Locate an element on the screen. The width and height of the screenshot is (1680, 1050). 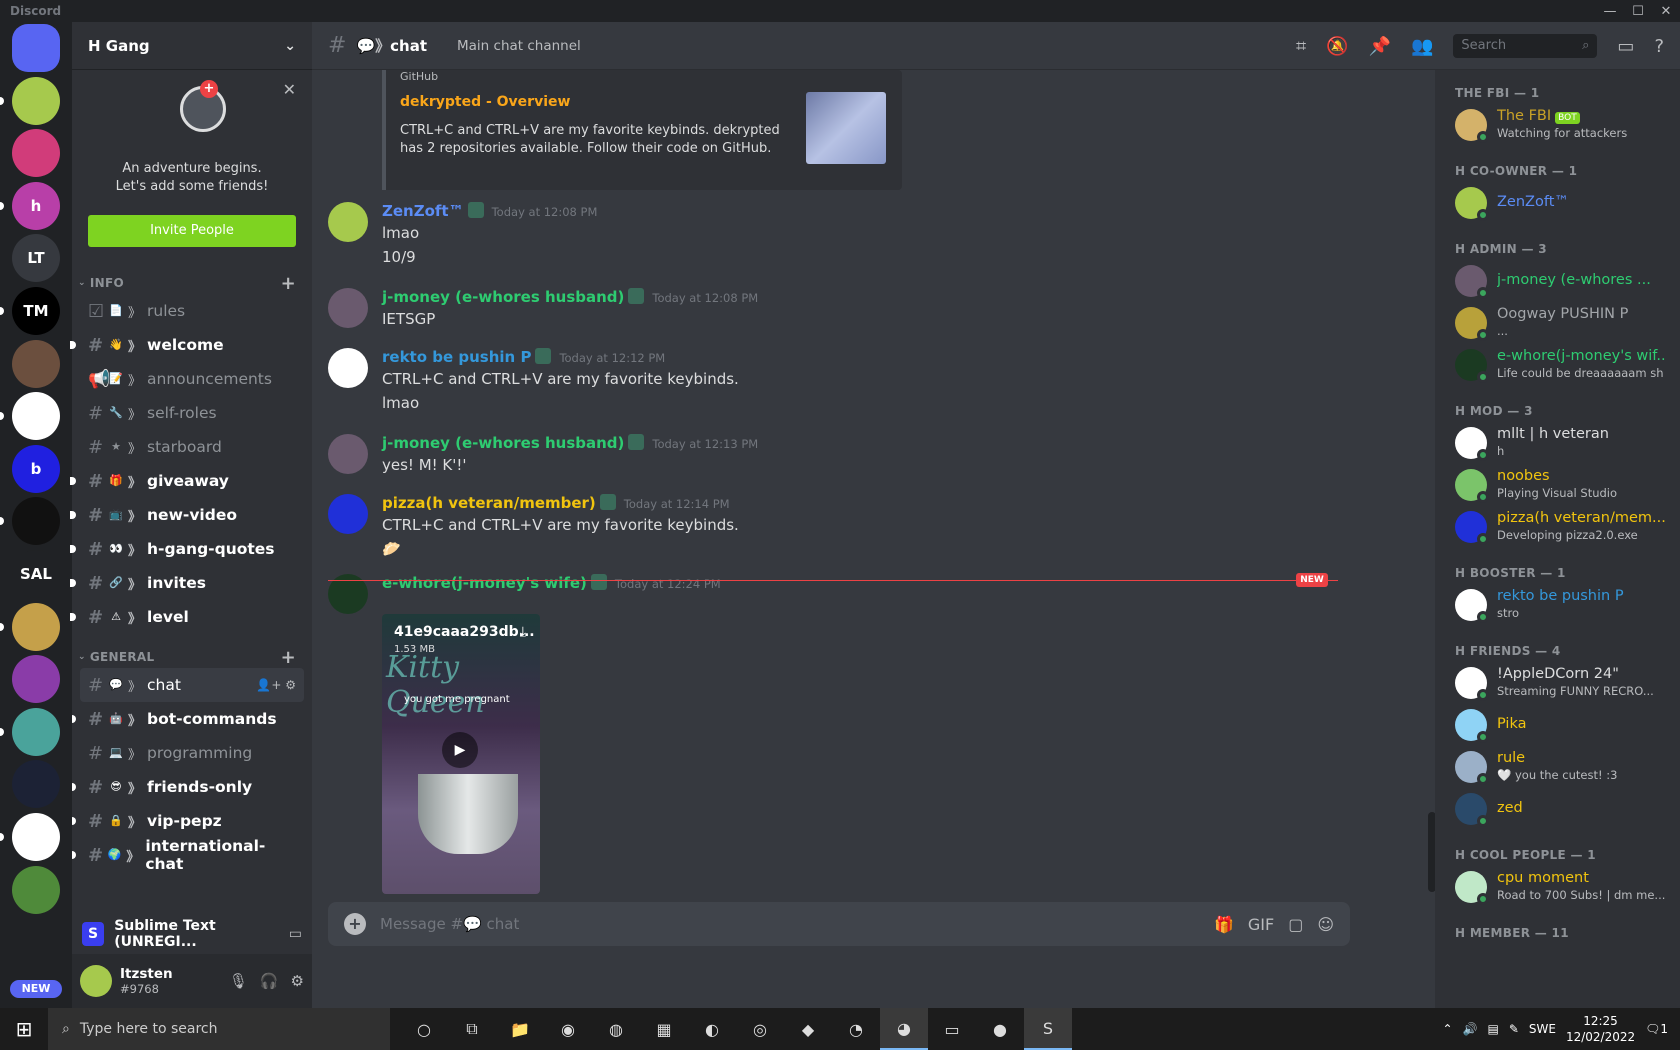
gift-icon: 🎁 is located at coordinates (1224, 924).